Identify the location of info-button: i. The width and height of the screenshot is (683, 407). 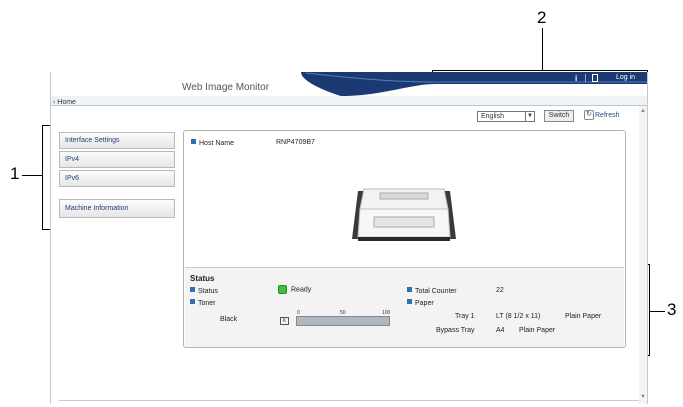
(576, 78).